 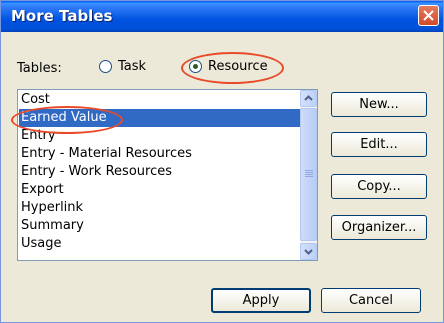 I want to click on title-bar: More Tables, so click(x=222, y=16).